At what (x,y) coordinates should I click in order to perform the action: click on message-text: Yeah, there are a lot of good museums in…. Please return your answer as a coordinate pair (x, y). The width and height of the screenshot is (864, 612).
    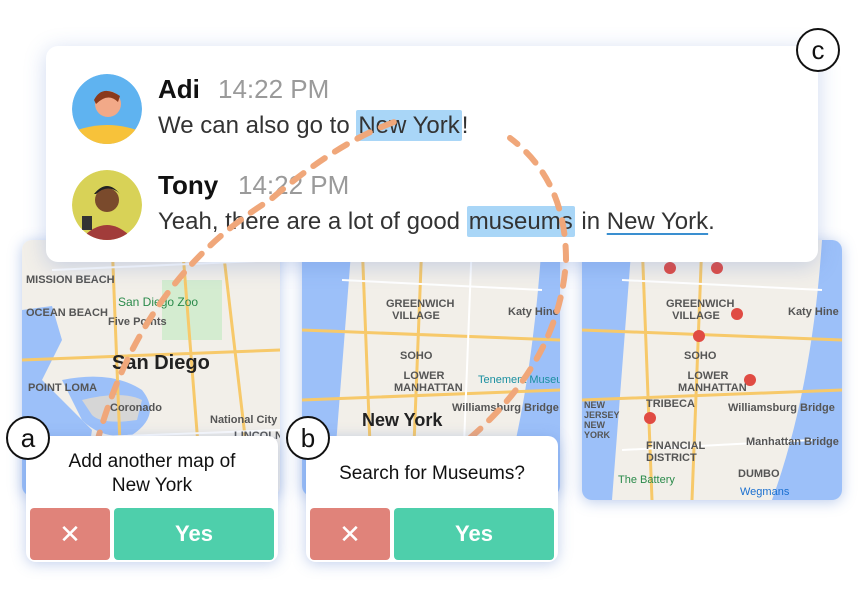
    Looking at the image, I should click on (436, 221).